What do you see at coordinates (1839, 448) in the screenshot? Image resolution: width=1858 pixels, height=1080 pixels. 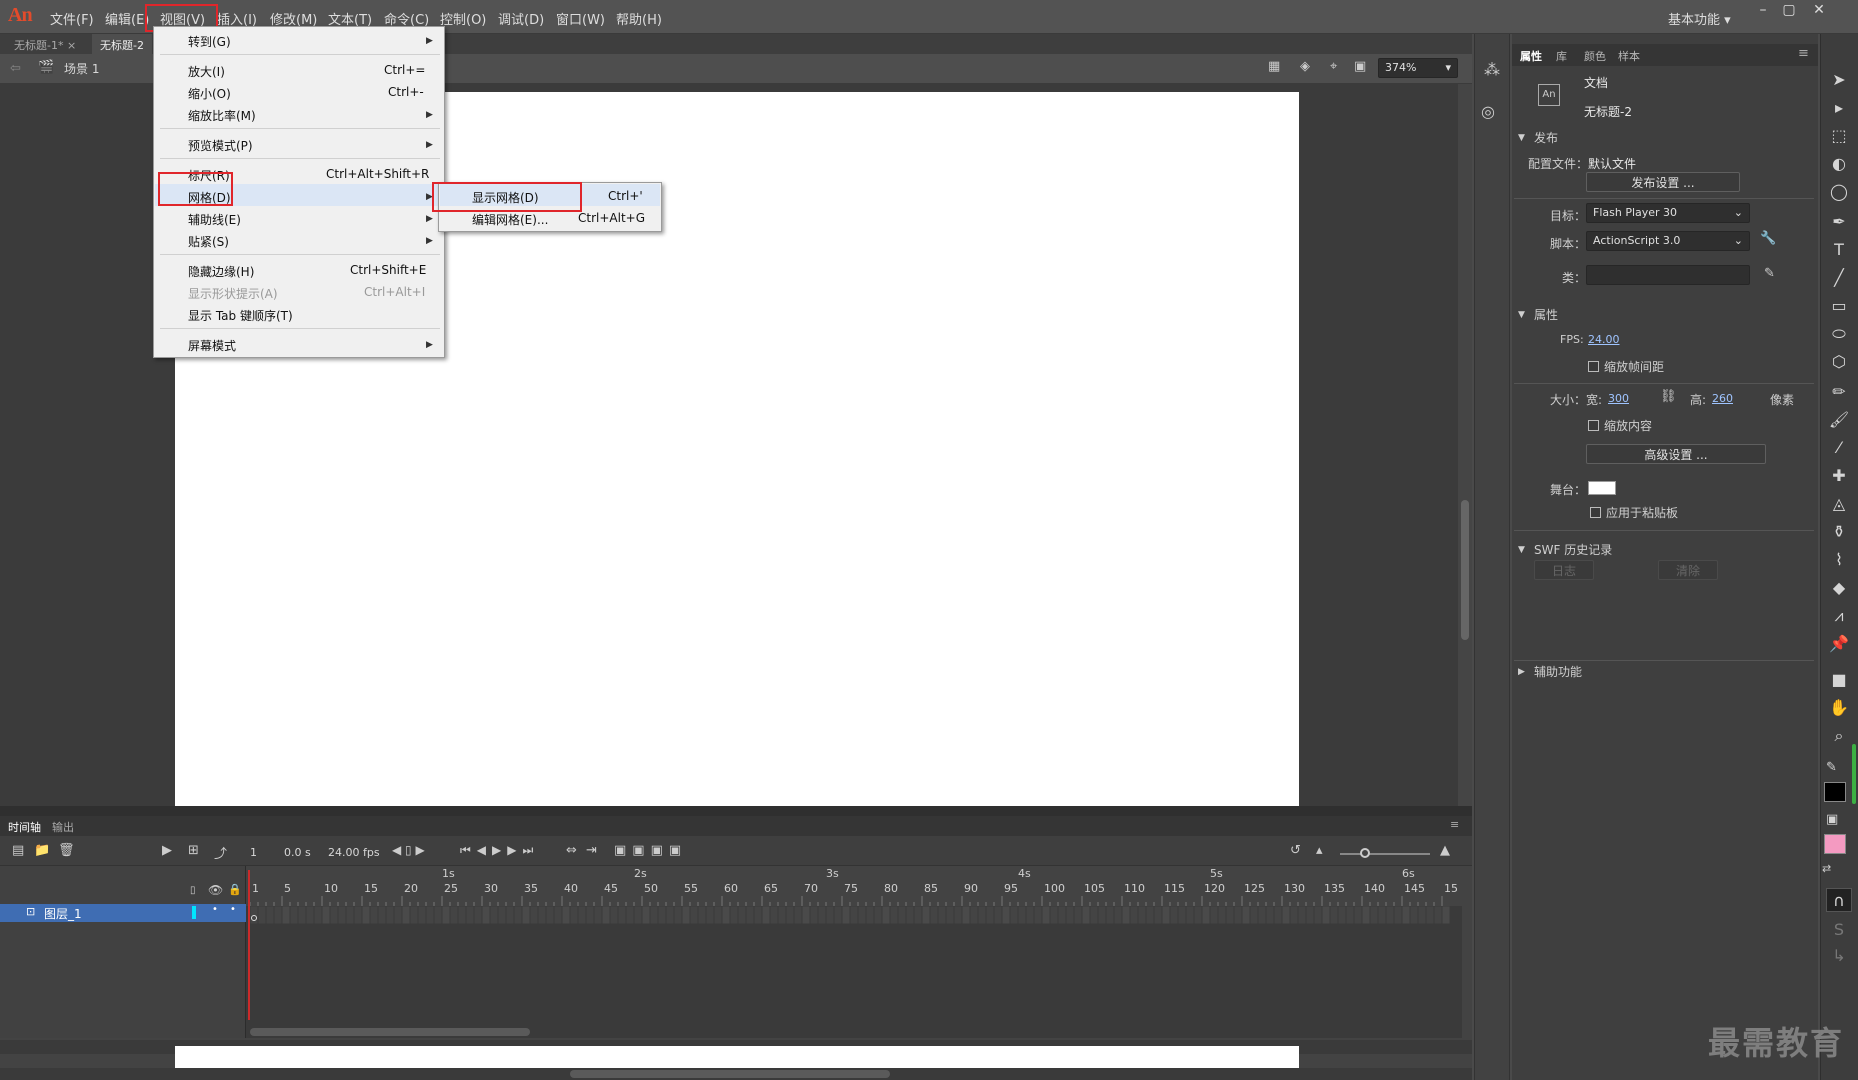 I see `brush-tool-icon: ⁄` at bounding box center [1839, 448].